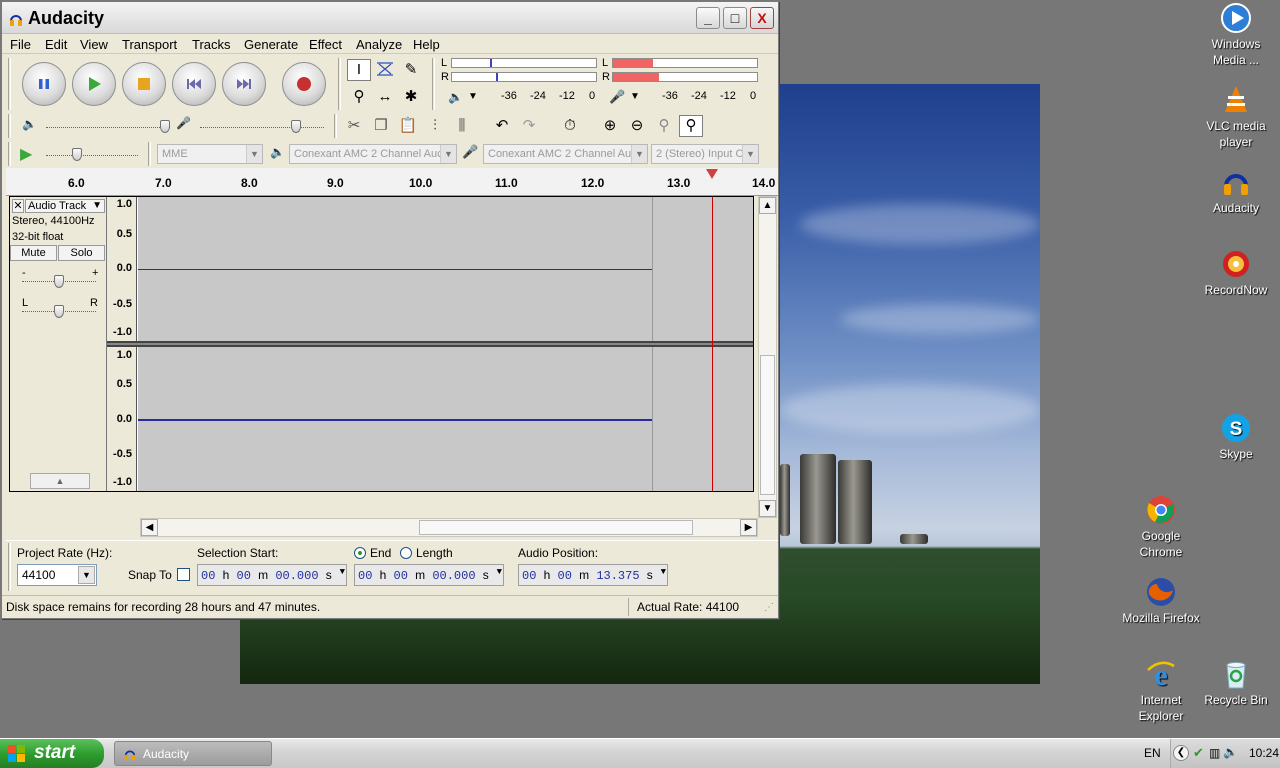 The height and width of the screenshot is (768, 1280). What do you see at coordinates (529, 126) in the screenshot?
I see `redo-button: ↷` at bounding box center [529, 126].